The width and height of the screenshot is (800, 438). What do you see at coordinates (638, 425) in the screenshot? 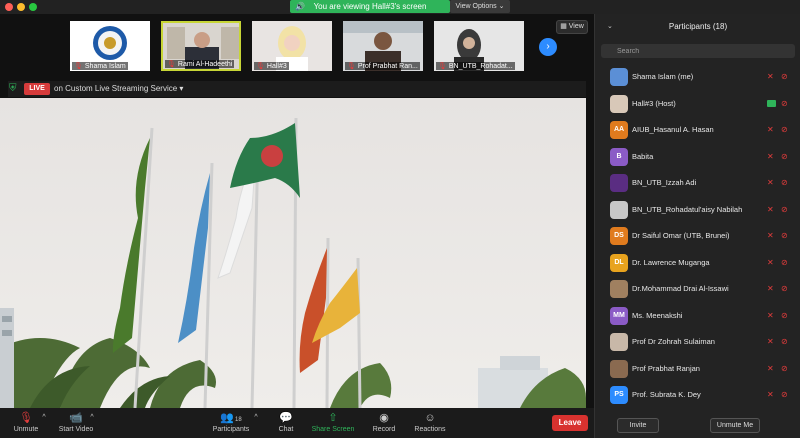
I see `invite-button: Invite` at bounding box center [638, 425].